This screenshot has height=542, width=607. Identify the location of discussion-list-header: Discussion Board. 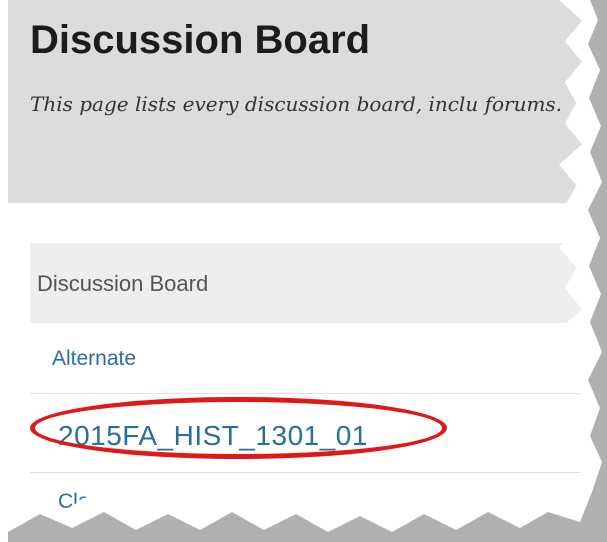
(306, 283).